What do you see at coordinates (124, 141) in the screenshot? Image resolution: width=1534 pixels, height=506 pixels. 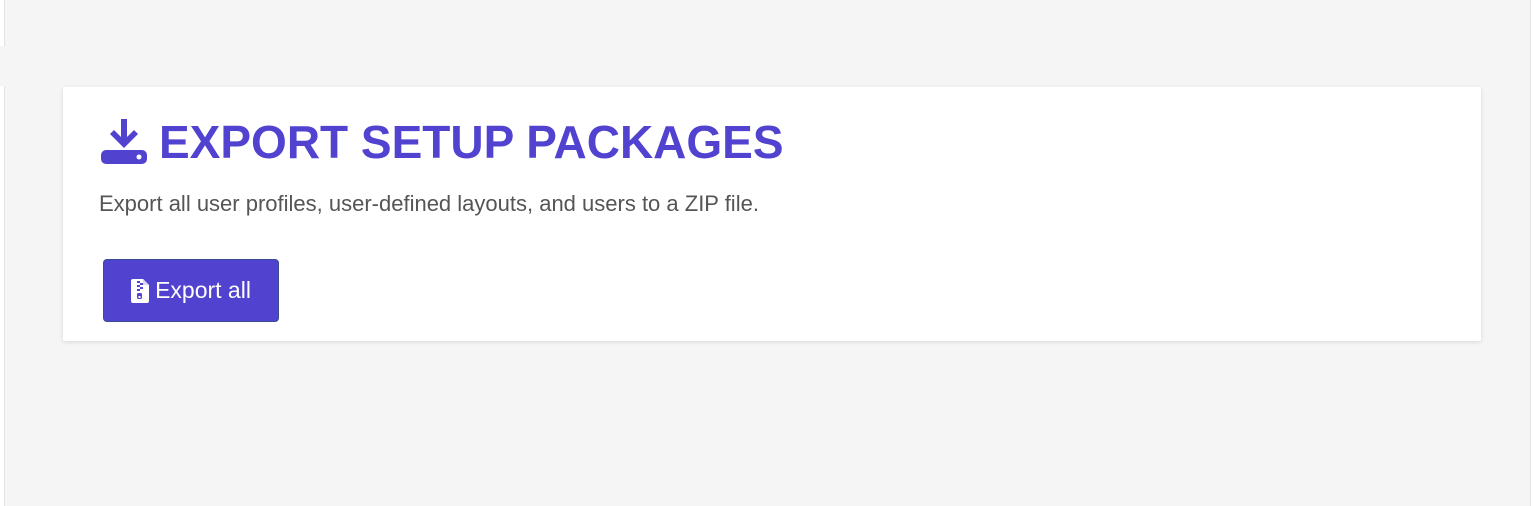 I see `download-to-drive-icon` at bounding box center [124, 141].